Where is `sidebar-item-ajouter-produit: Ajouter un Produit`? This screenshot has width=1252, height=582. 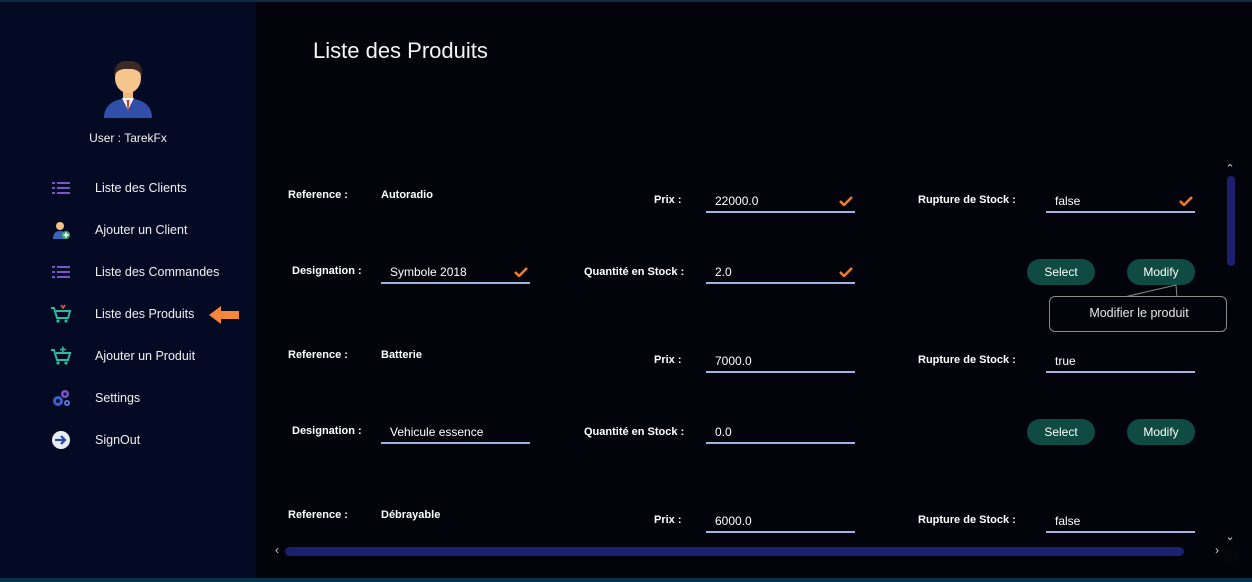 sidebar-item-ajouter-produit: Ajouter un Produit is located at coordinates (128, 356).